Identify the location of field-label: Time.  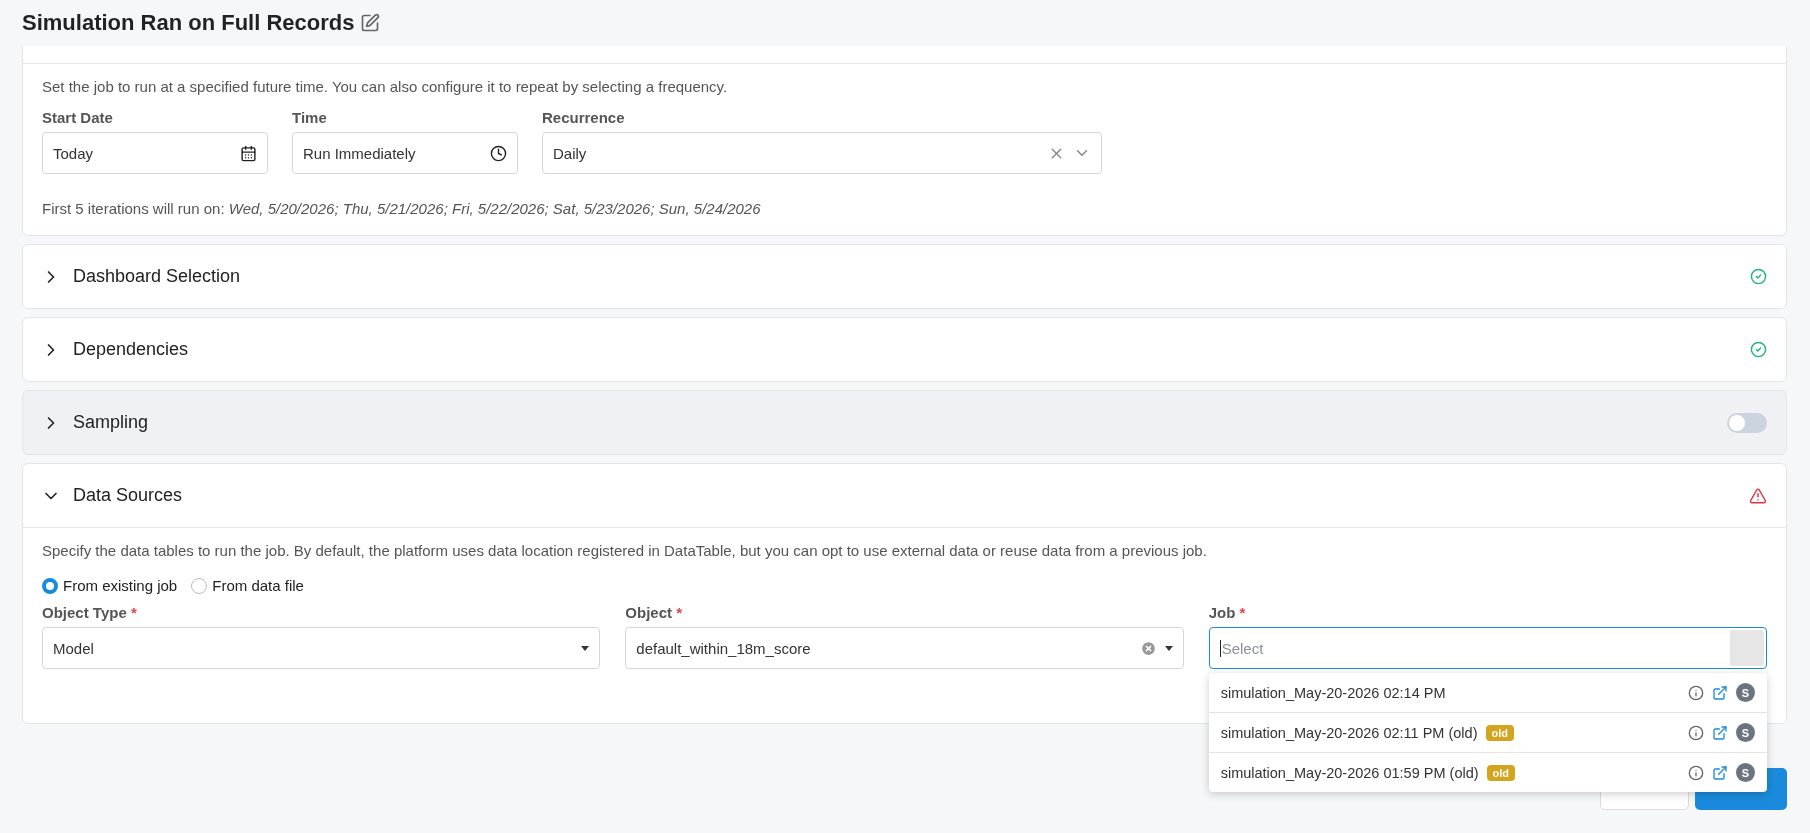
(310, 117).